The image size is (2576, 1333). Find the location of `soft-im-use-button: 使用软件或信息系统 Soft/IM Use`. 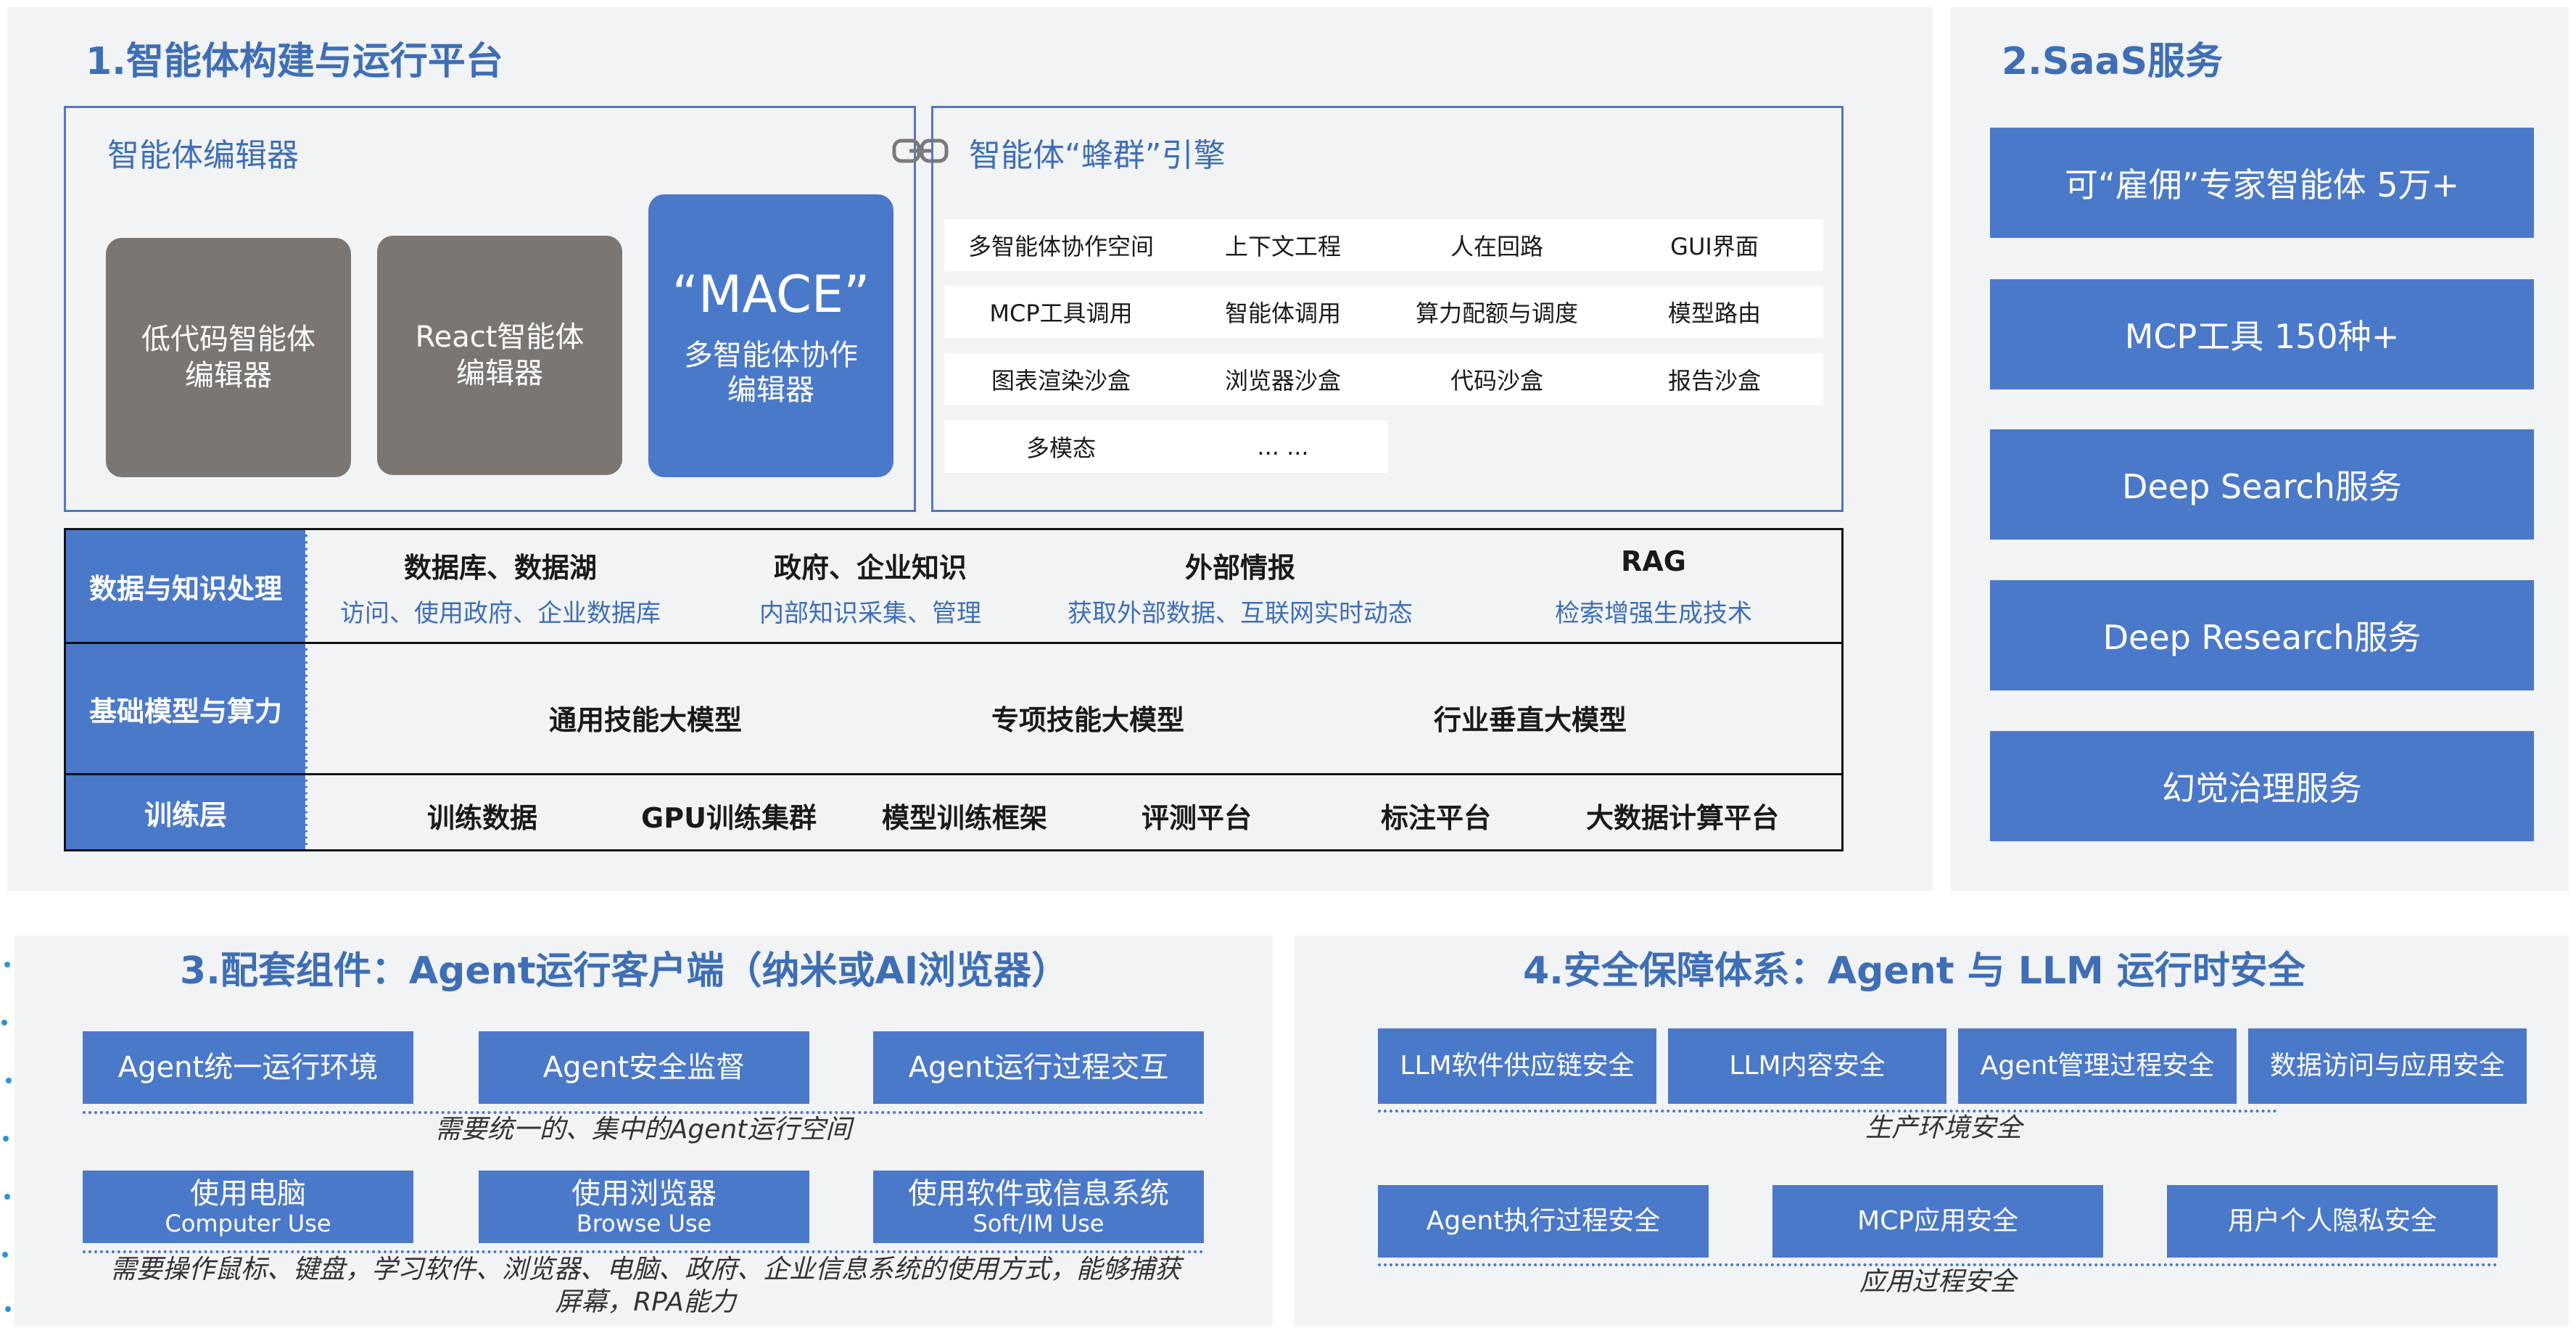

soft-im-use-button: 使用软件或信息系统 Soft/IM Use is located at coordinates (1038, 1207).